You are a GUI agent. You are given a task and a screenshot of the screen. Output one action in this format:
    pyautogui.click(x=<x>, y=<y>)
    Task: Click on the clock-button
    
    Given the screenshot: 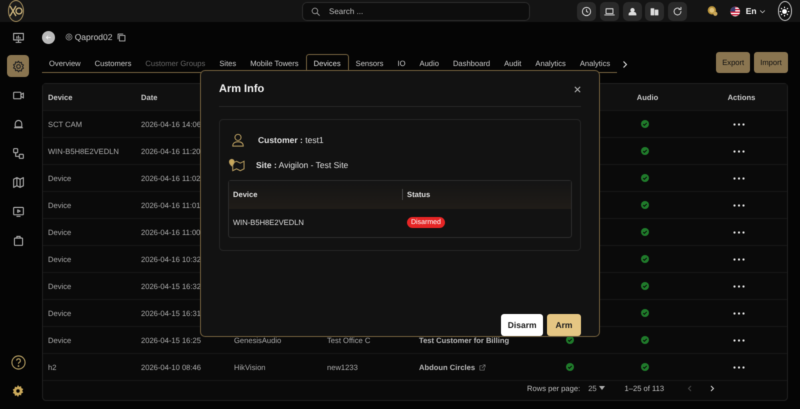 What is the action you would take?
    pyautogui.click(x=586, y=11)
    